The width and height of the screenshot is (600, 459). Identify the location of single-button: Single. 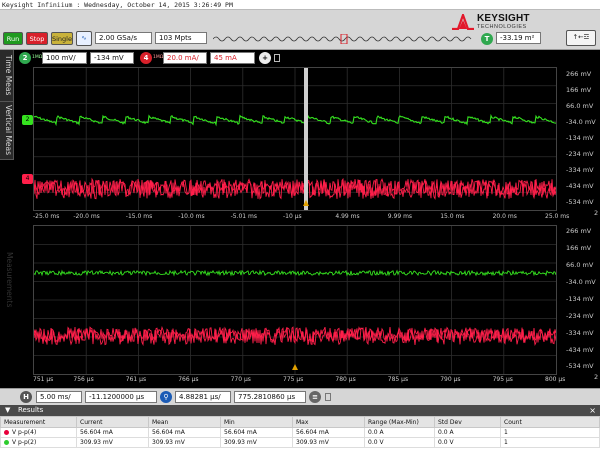
(62, 38).